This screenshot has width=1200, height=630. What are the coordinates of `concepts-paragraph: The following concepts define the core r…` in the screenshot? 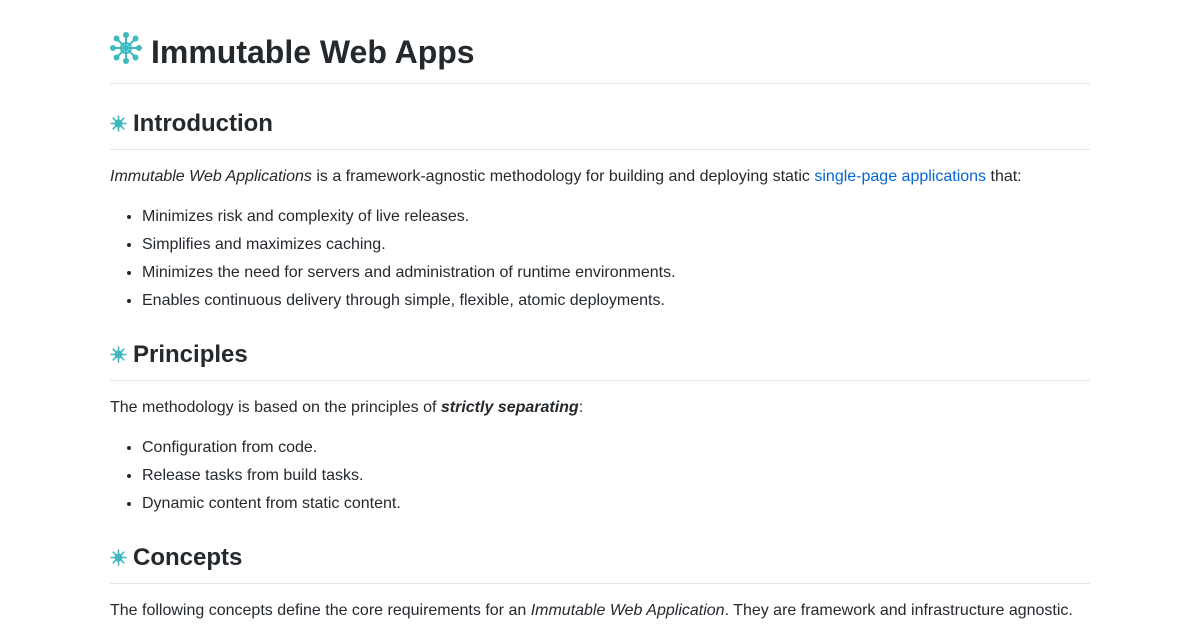 It's located at (600, 611).